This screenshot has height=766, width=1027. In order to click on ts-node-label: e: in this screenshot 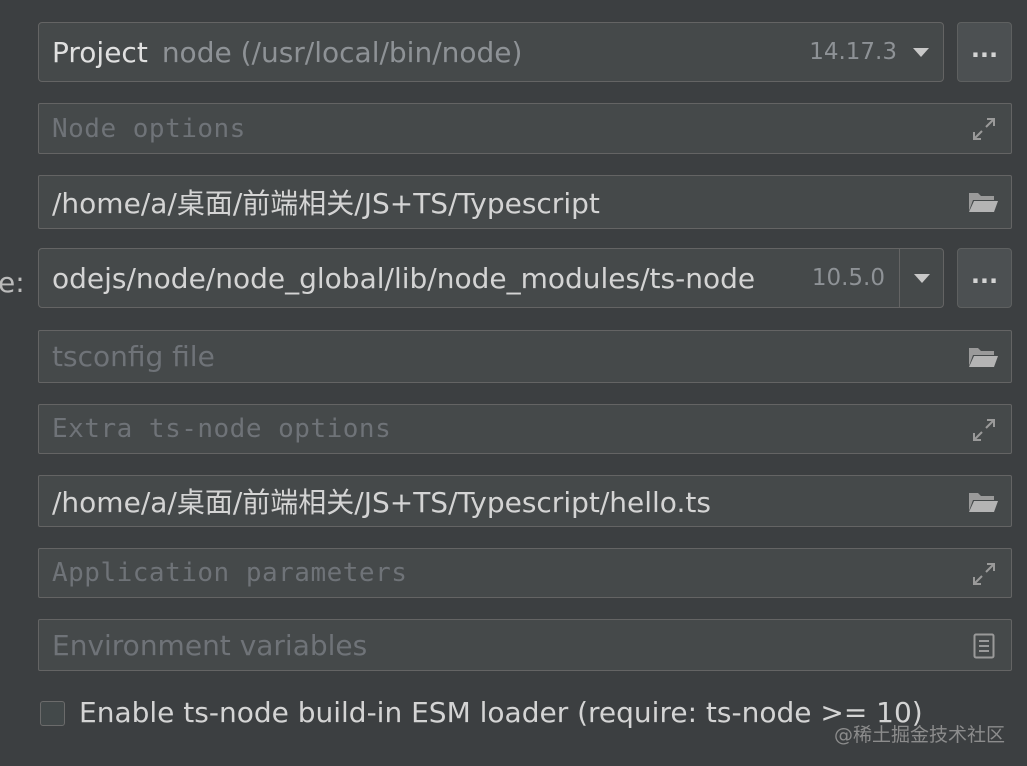, I will do `click(12, 282)`.